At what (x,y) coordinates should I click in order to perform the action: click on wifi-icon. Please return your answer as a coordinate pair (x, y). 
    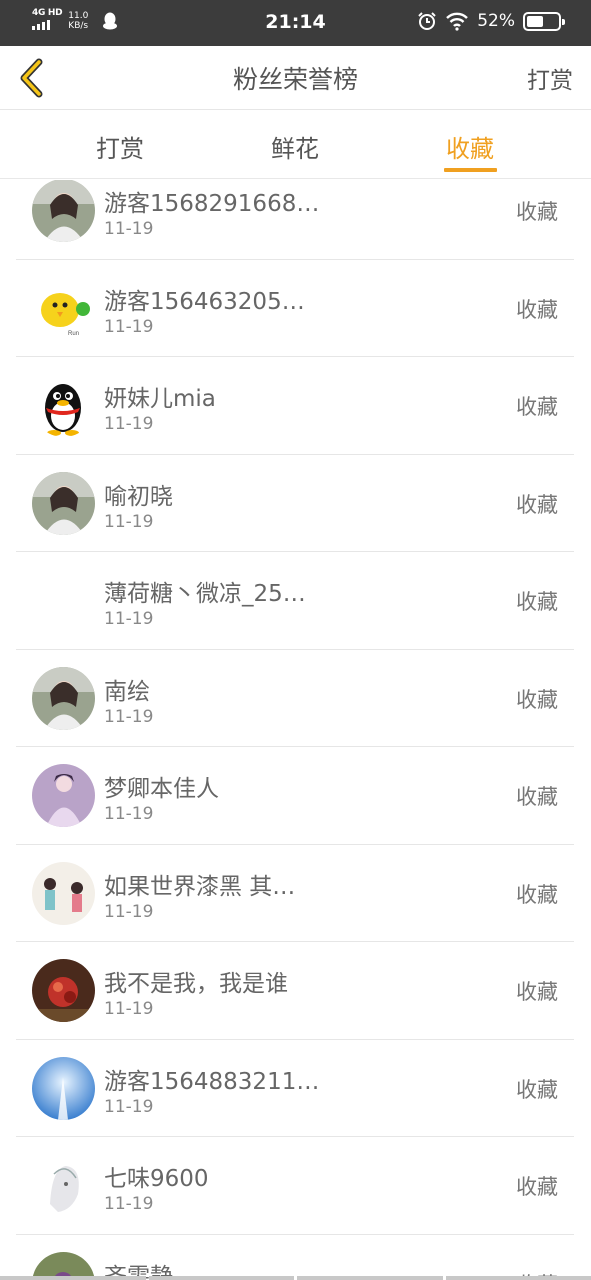
    Looking at the image, I should click on (457, 21).